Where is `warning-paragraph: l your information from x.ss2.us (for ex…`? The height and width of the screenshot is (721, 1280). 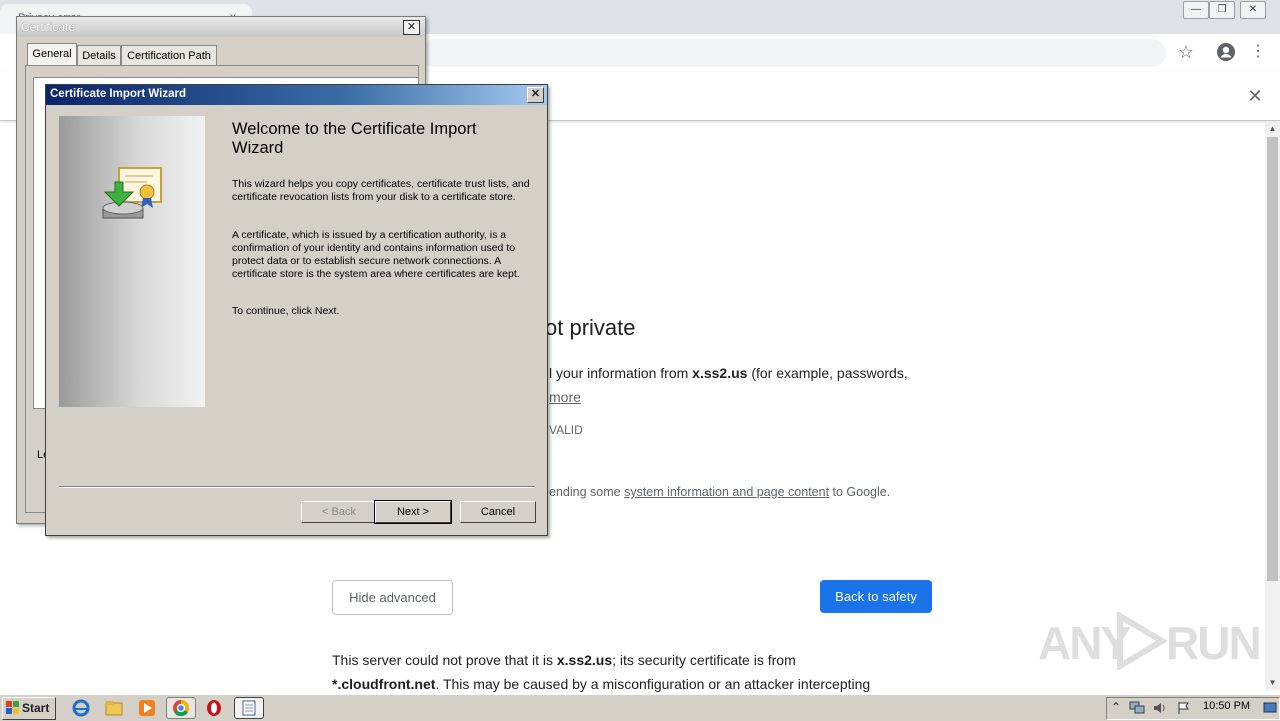
warning-paragraph: l your information from x.ss2.us (for ex… is located at coordinates (728, 373).